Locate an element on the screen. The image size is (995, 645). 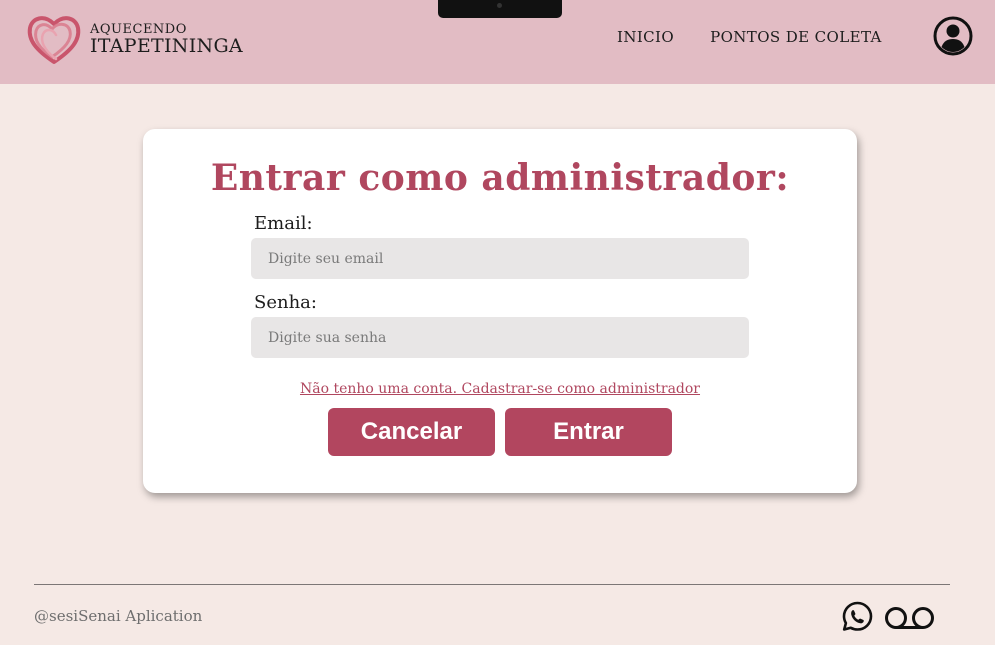
email-label: Email: is located at coordinates (283, 223).